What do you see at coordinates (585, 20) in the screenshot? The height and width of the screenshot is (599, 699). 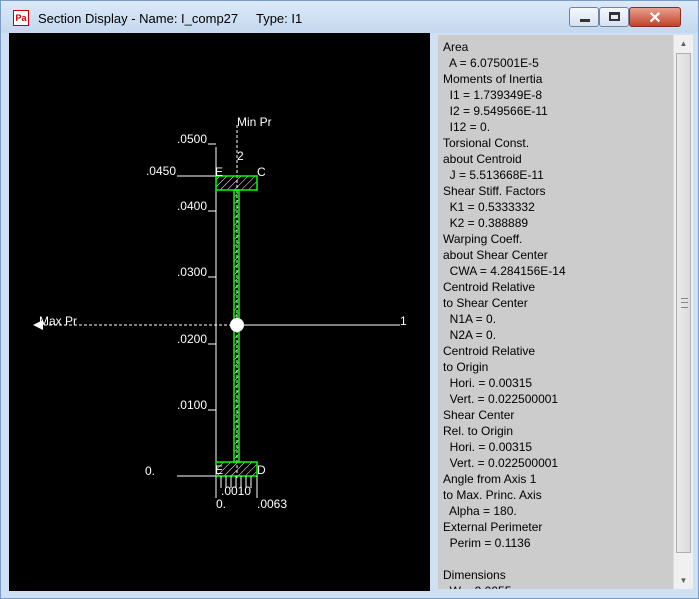 I see `minimize-icon` at bounding box center [585, 20].